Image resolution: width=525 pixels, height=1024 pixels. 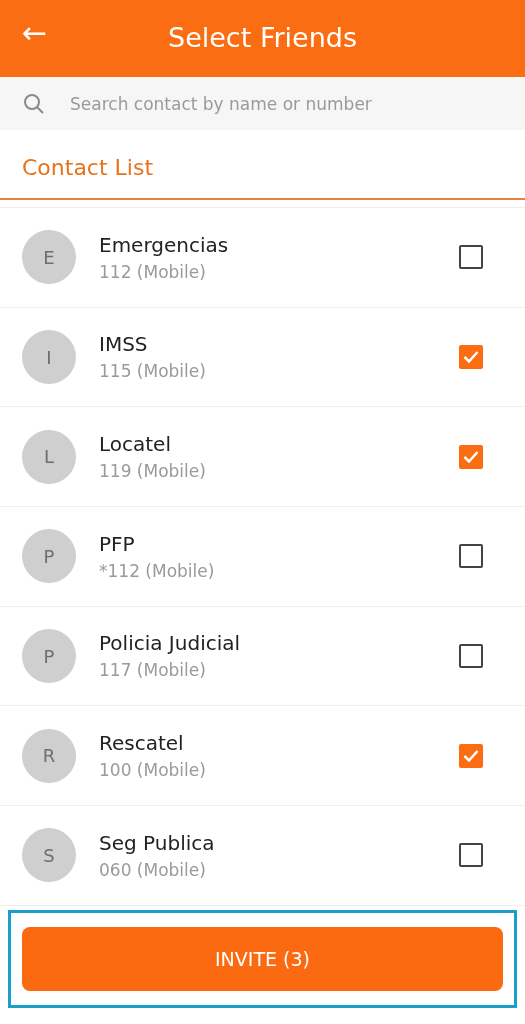 I want to click on contact-number: 115 (Mobile), so click(x=153, y=372).